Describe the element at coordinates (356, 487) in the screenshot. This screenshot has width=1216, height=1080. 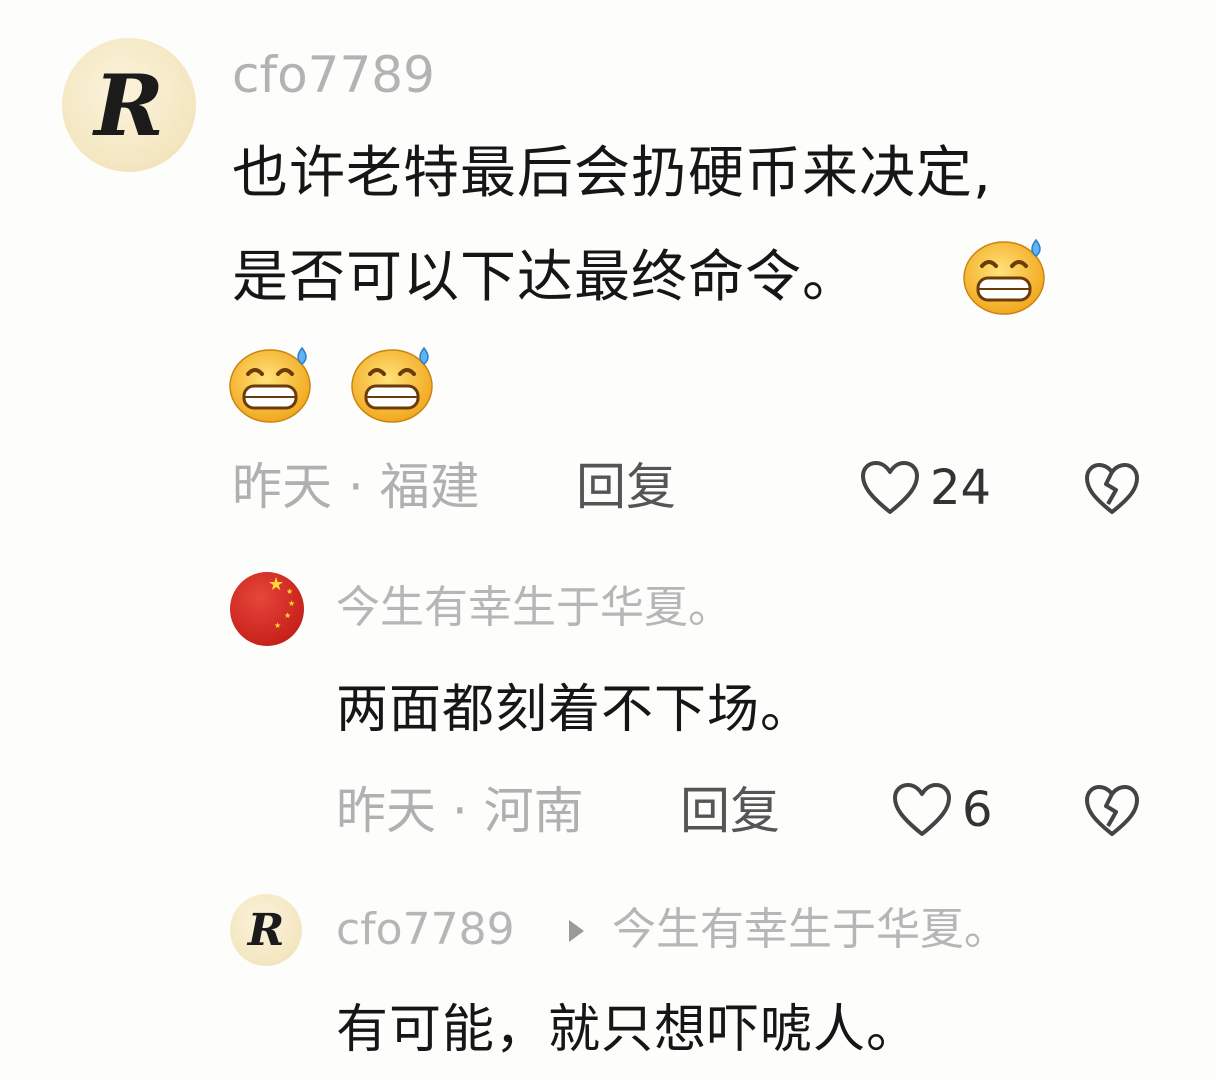
I see `comment-meta: 昨天 · 福建` at that location.